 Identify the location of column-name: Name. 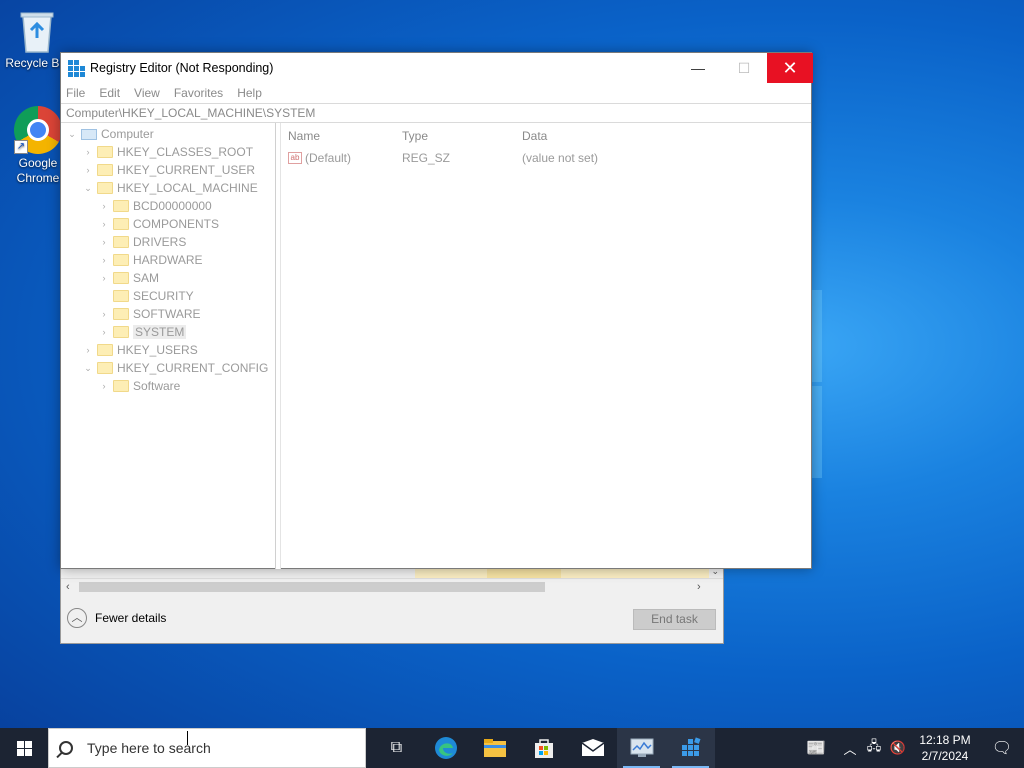
(342, 136).